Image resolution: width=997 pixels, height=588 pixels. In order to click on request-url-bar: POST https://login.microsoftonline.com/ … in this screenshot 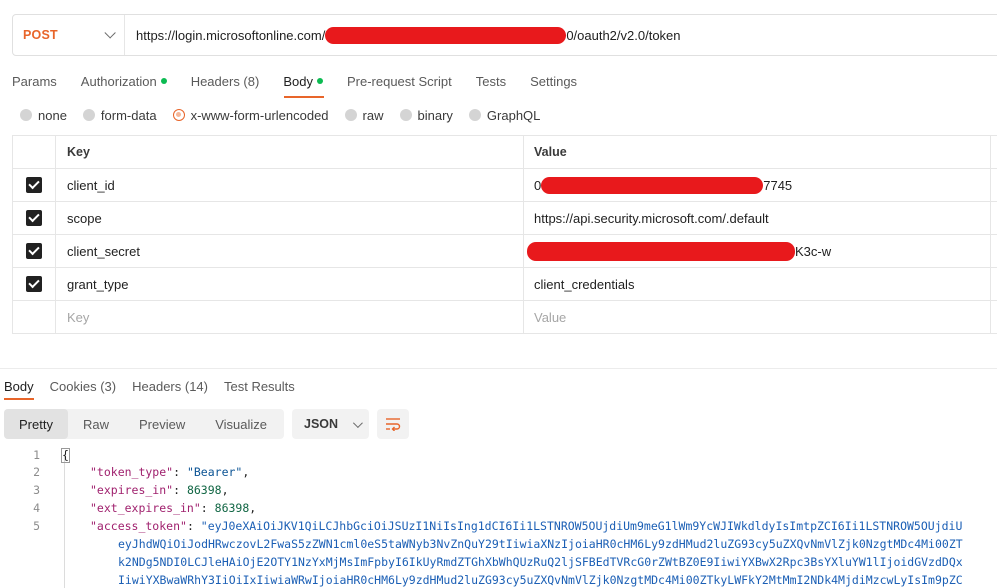, I will do `click(504, 35)`.